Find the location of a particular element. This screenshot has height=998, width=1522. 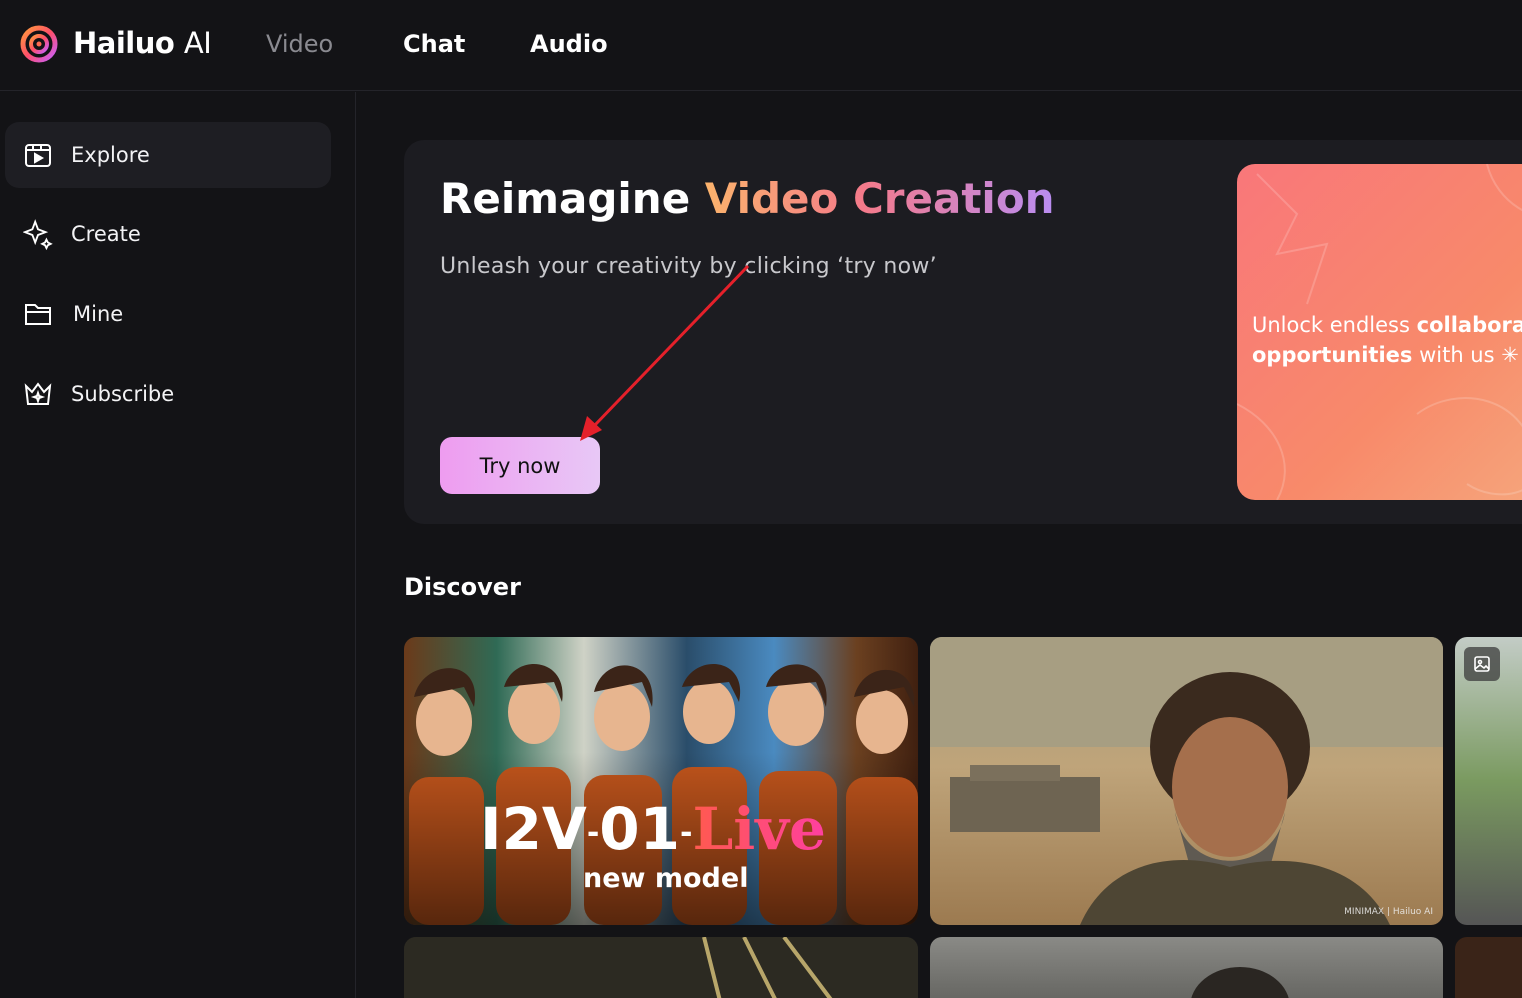

image-icon is located at coordinates (1482, 664).